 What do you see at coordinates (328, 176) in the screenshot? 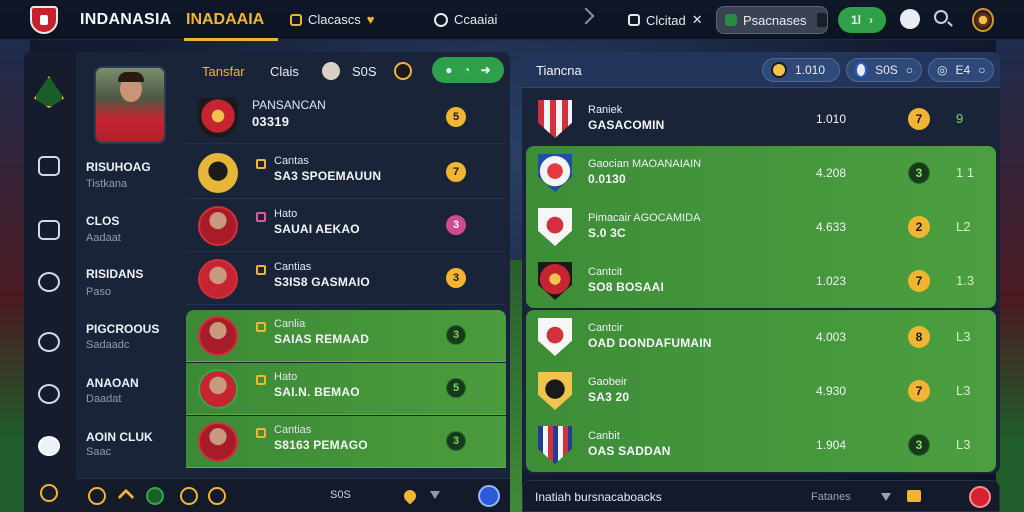
I see `row-value: SA3 SPOEMAUUN` at bounding box center [328, 176].